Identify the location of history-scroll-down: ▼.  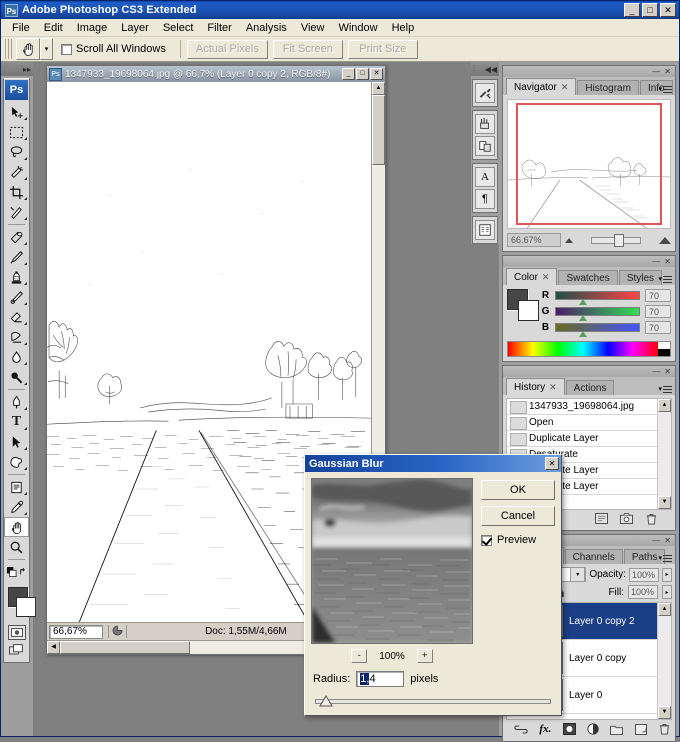
(664, 502).